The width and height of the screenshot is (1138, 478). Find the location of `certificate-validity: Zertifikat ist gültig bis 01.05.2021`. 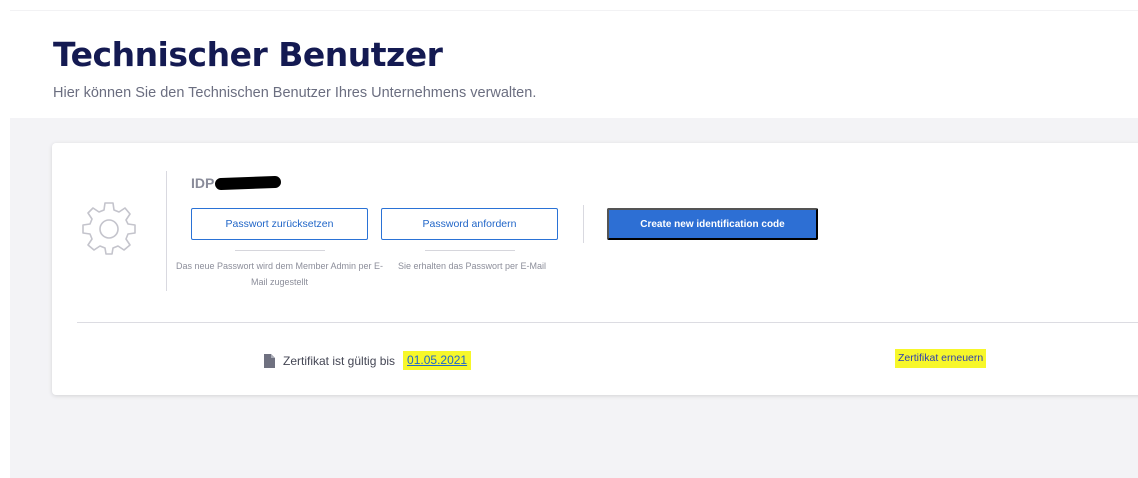

certificate-validity: Zertifikat ist gültig bis 01.05.2021 is located at coordinates (368, 360).